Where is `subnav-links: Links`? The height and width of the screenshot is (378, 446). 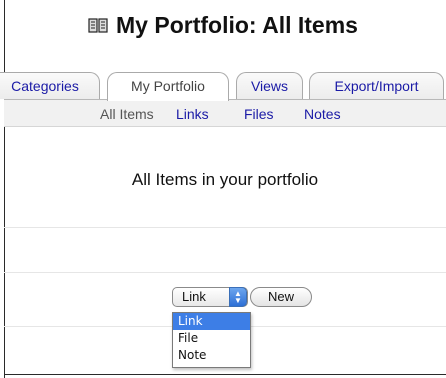 subnav-links: Links is located at coordinates (192, 114).